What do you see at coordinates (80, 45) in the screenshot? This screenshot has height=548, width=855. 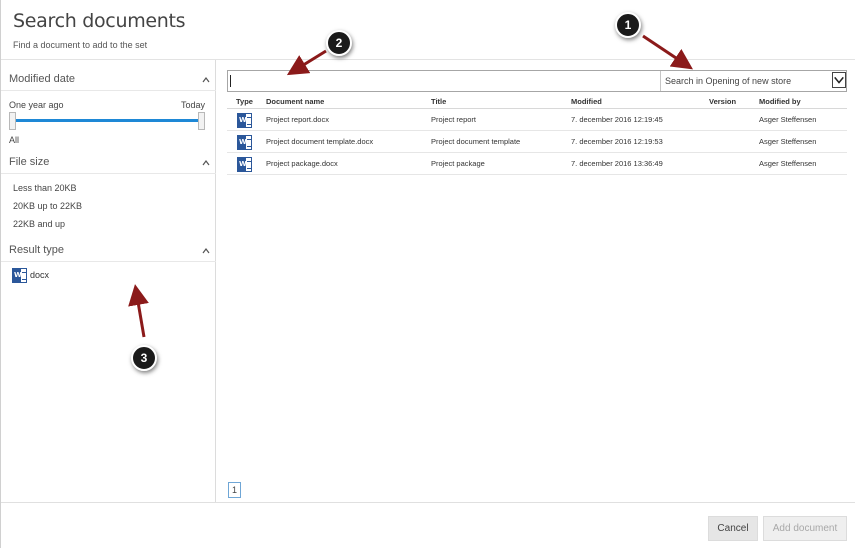 I see `dialog-subtitle: Find a document to add to the set` at bounding box center [80, 45].